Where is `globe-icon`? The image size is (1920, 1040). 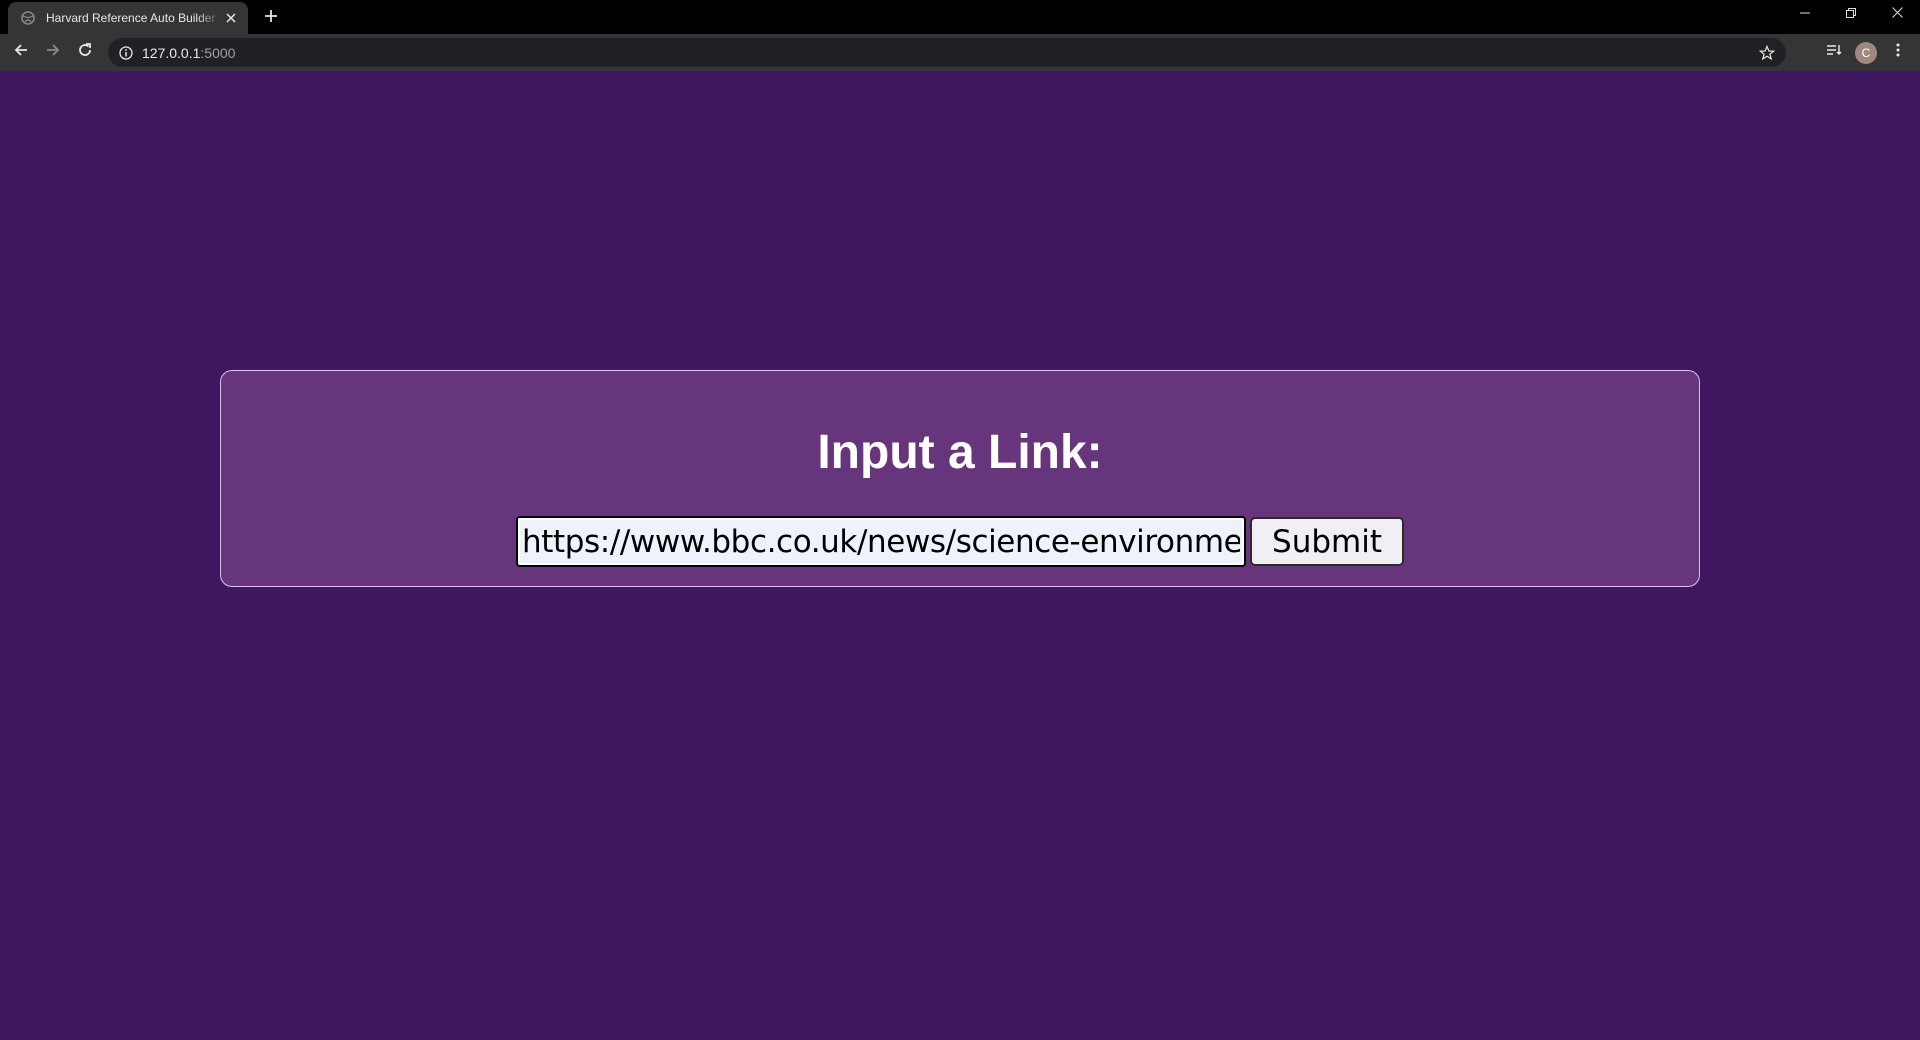
globe-icon is located at coordinates (28, 18).